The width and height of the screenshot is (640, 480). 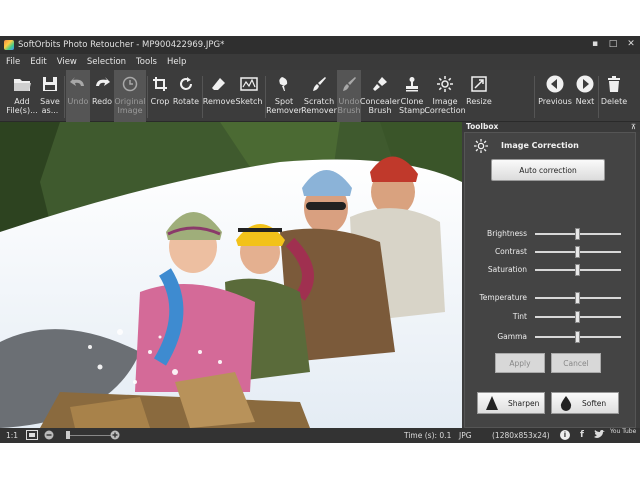 I want to click on menu-help: Help, so click(x=176, y=62).